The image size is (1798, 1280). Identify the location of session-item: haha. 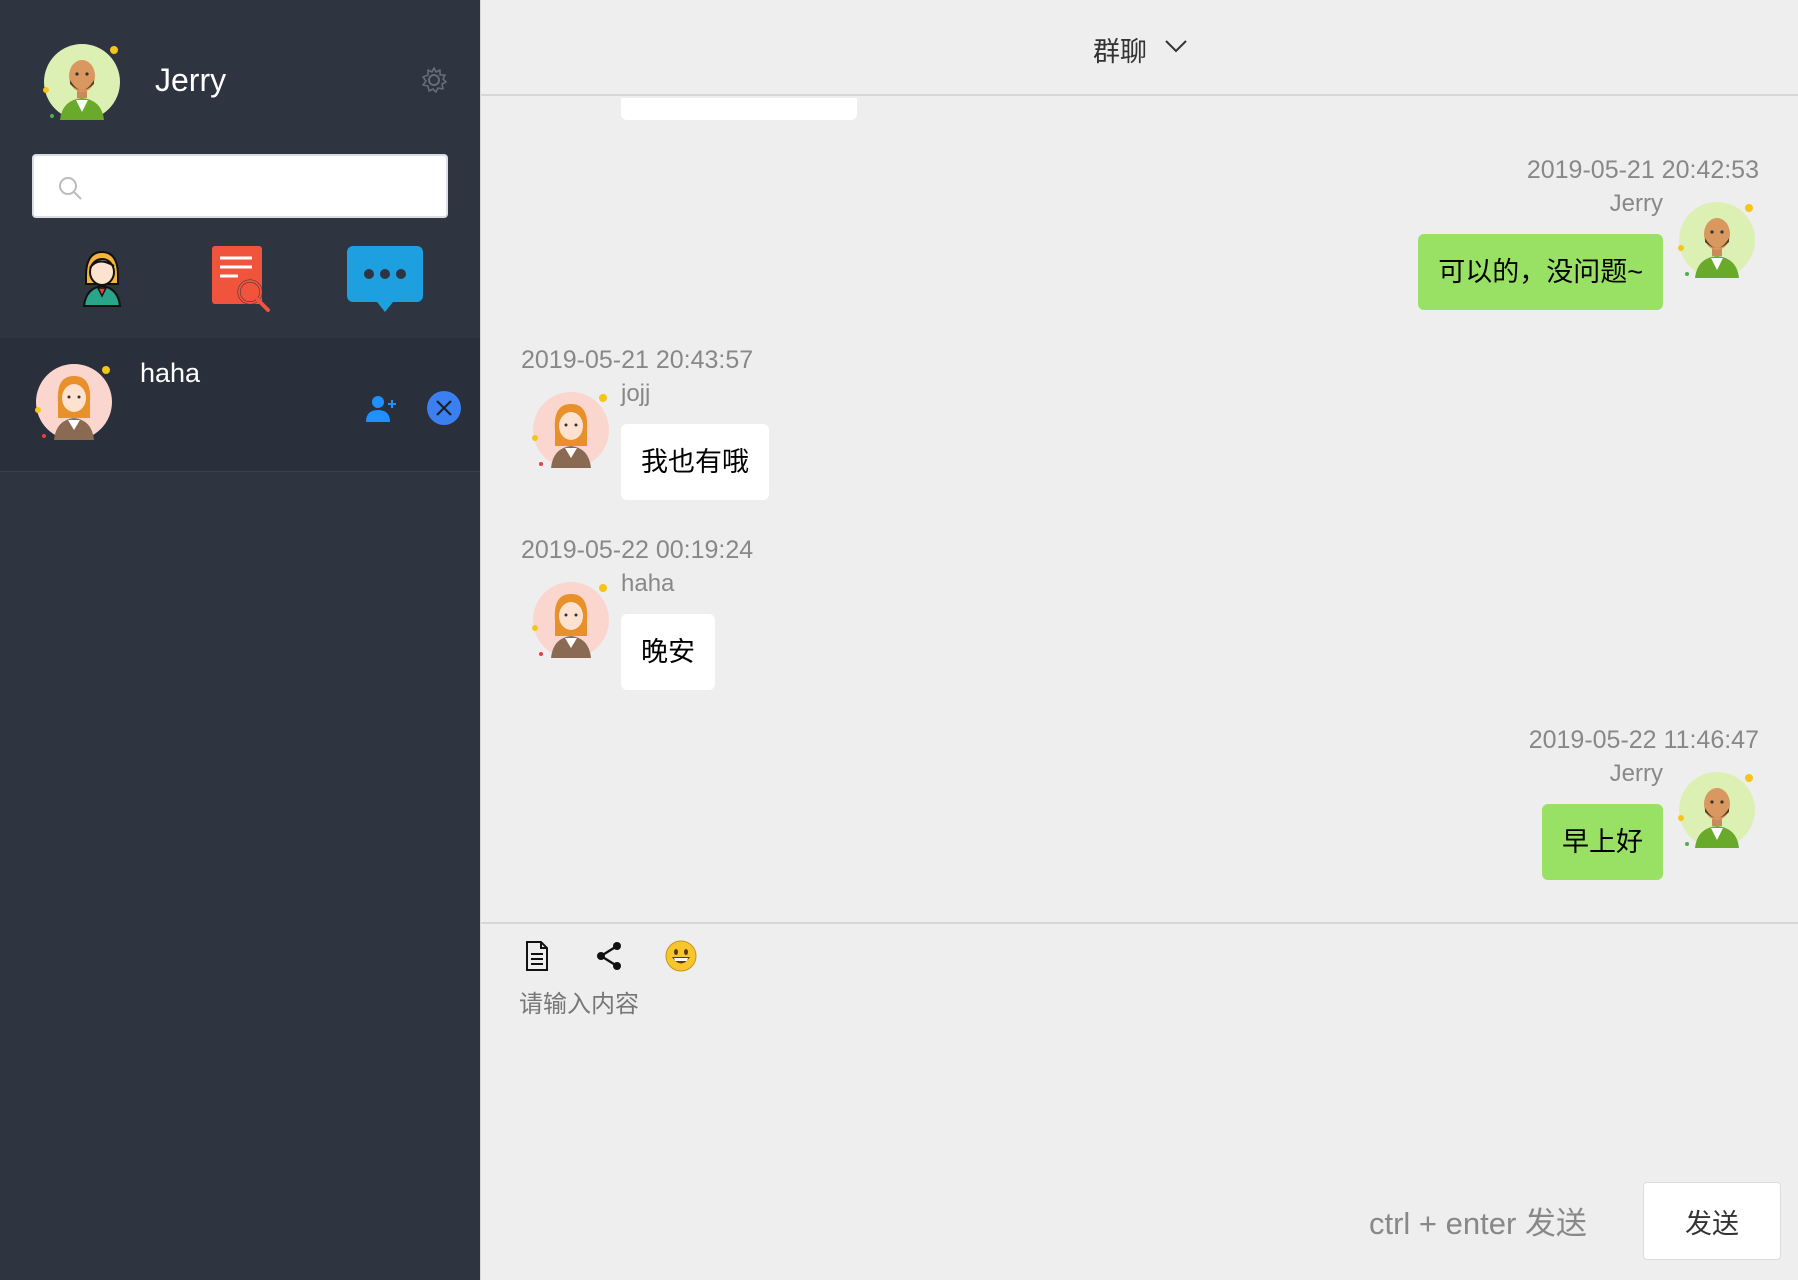
(240, 405).